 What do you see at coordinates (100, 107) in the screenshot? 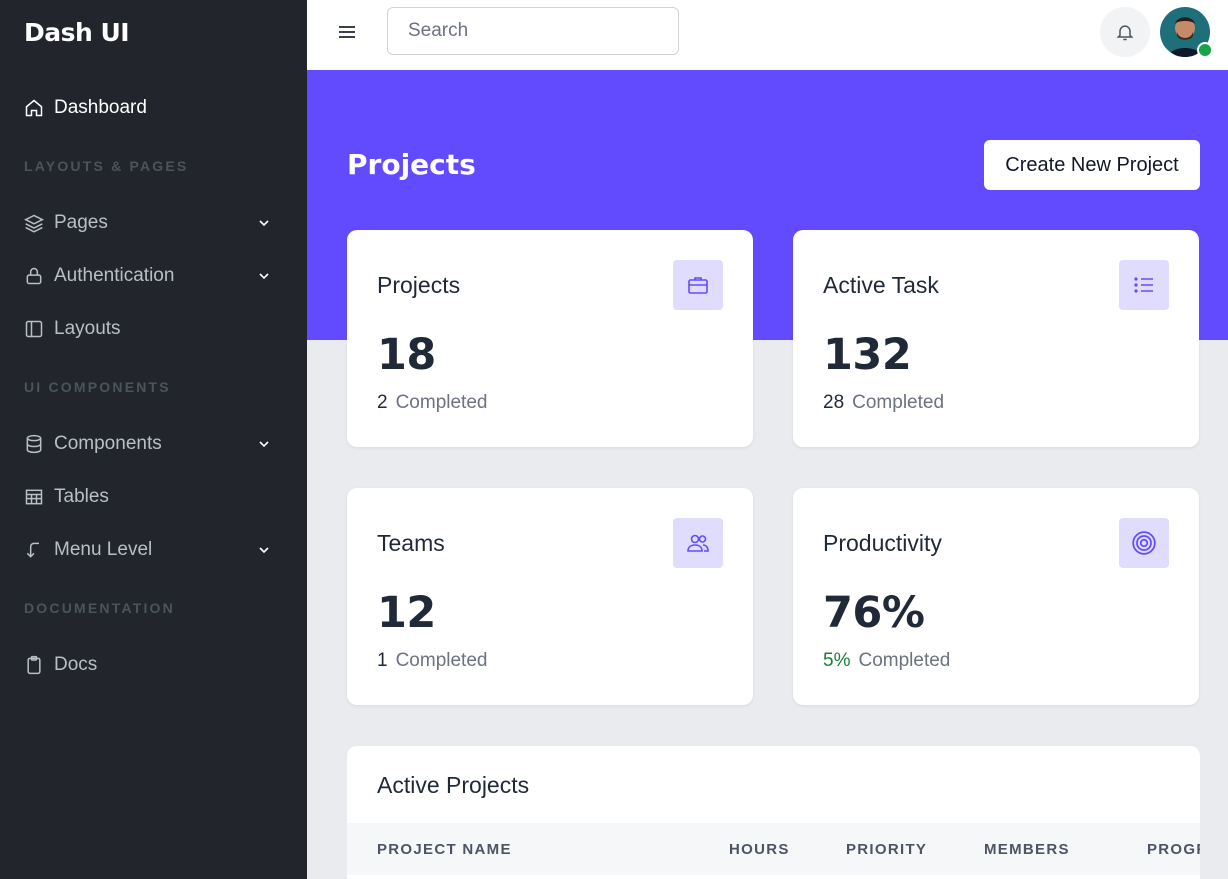
I see `sidebar-item-label: Dashboard` at bounding box center [100, 107].